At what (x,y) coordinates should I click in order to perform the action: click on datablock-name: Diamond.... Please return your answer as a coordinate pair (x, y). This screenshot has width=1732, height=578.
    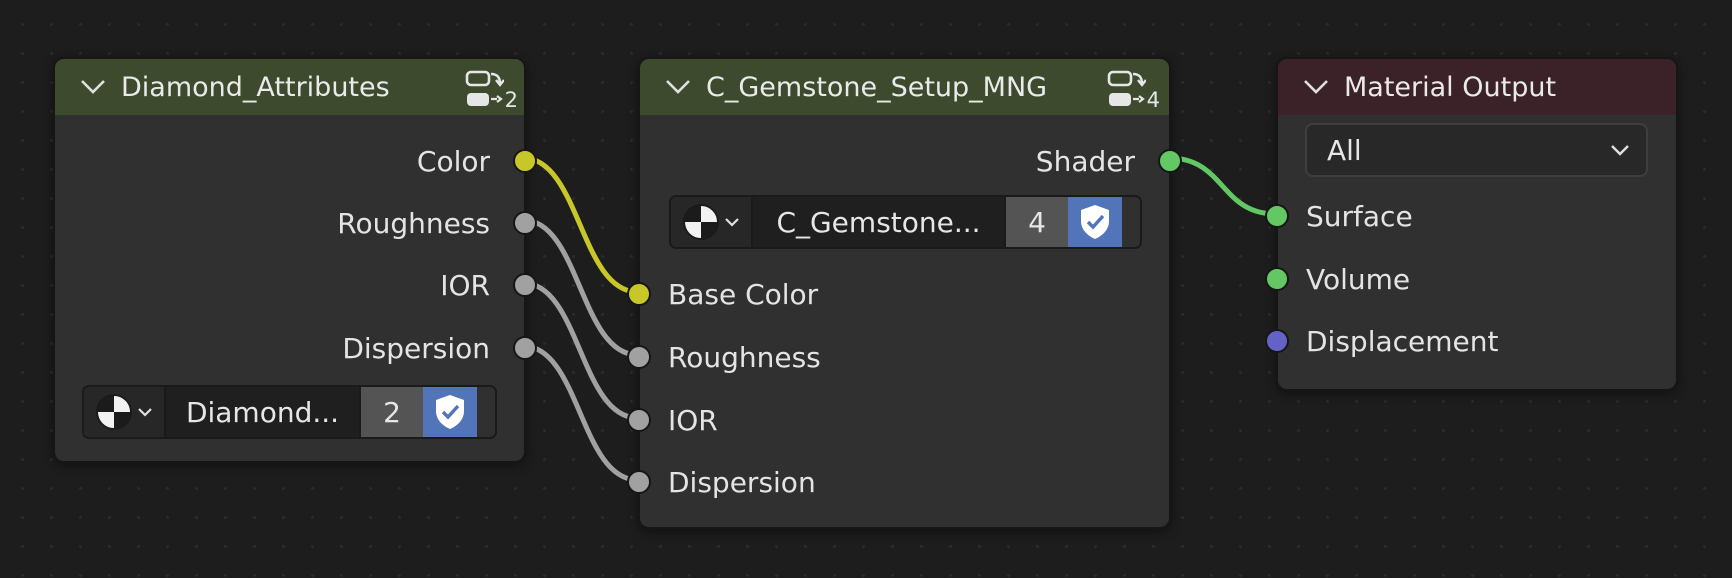
    Looking at the image, I should click on (263, 412).